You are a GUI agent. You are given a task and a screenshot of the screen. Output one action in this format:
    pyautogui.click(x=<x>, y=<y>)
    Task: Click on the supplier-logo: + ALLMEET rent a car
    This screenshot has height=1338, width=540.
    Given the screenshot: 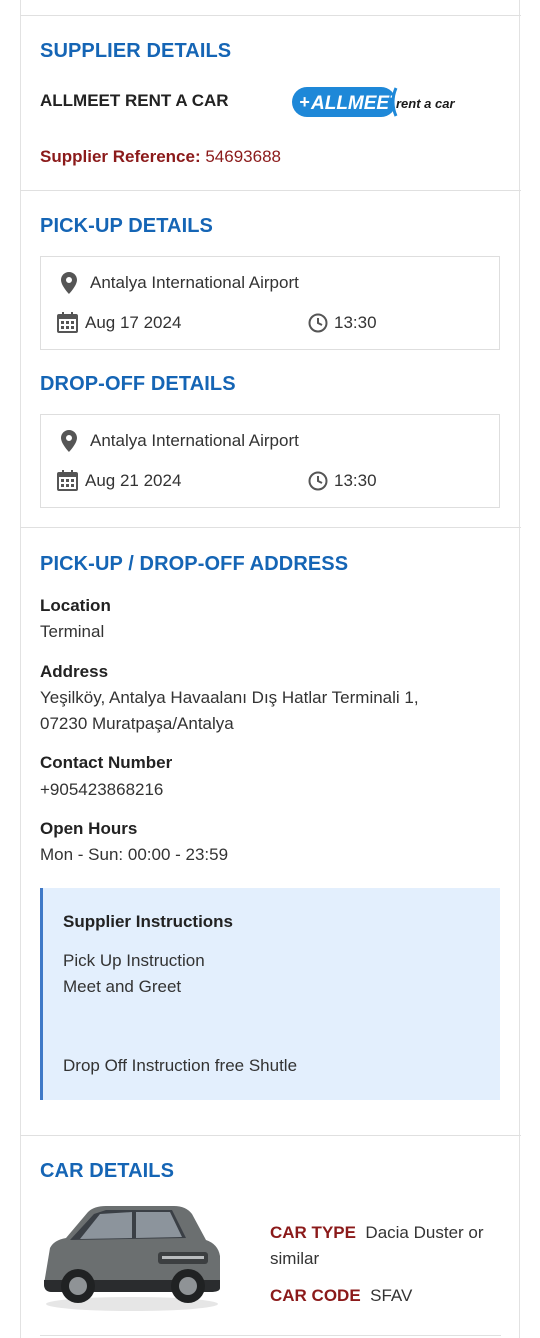 What is the action you would take?
    pyautogui.click(x=374, y=102)
    